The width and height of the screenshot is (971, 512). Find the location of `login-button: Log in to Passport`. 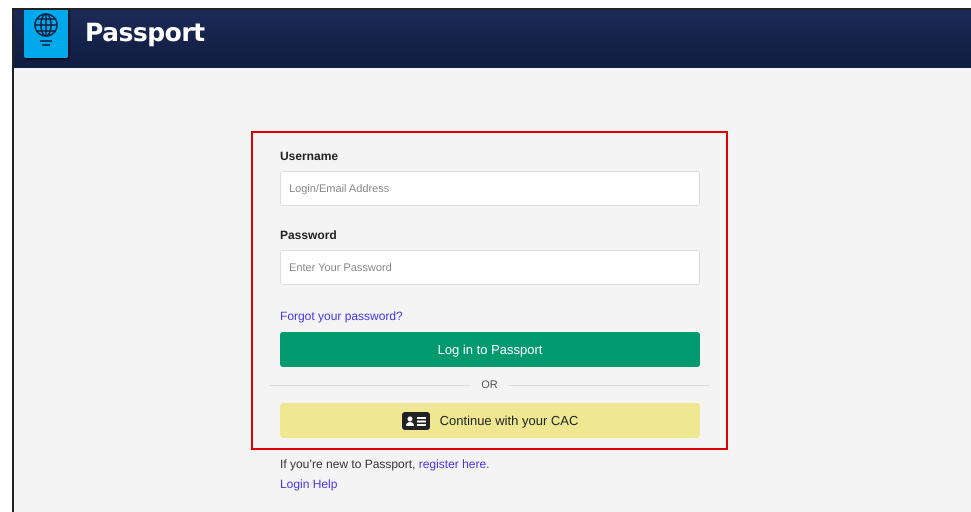

login-button: Log in to Passport is located at coordinates (490, 349).